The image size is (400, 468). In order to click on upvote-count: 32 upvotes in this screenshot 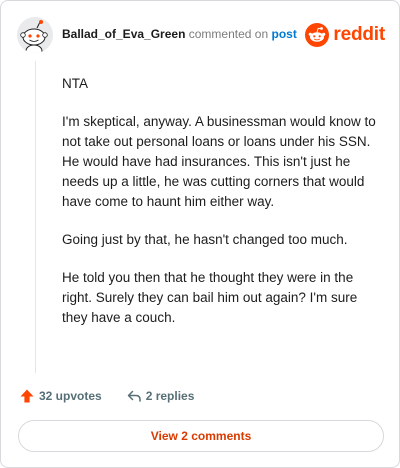, I will do `click(70, 396)`.